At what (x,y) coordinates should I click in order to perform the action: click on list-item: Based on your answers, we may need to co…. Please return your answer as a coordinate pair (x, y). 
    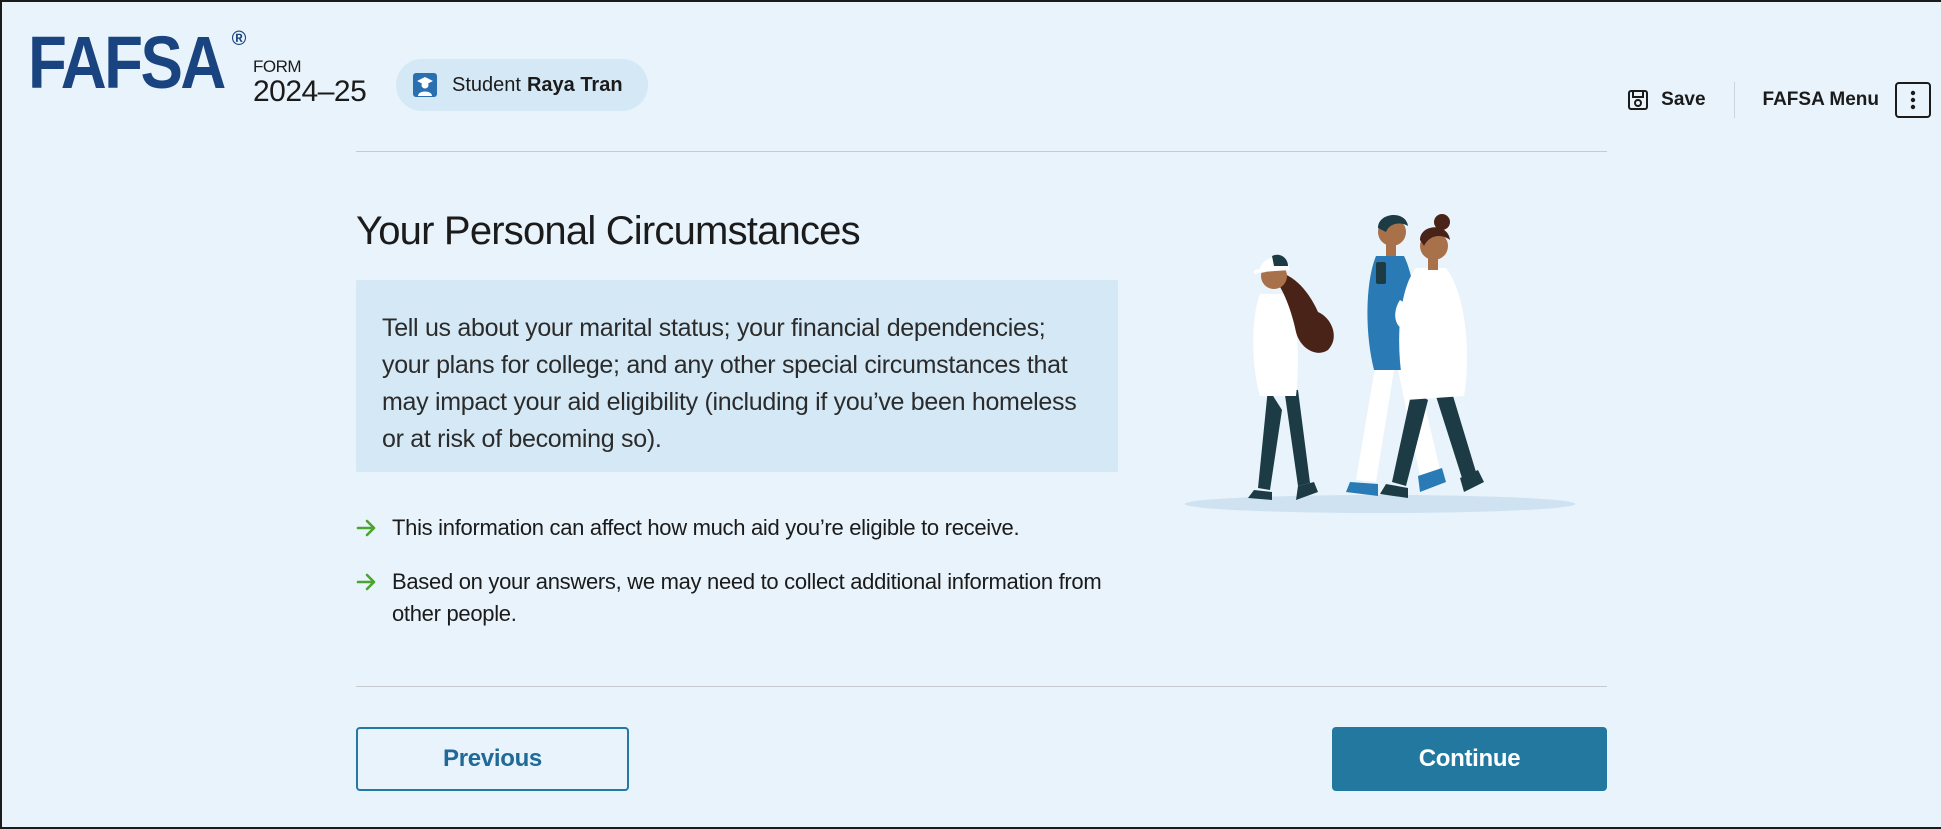
    Looking at the image, I should click on (736, 598).